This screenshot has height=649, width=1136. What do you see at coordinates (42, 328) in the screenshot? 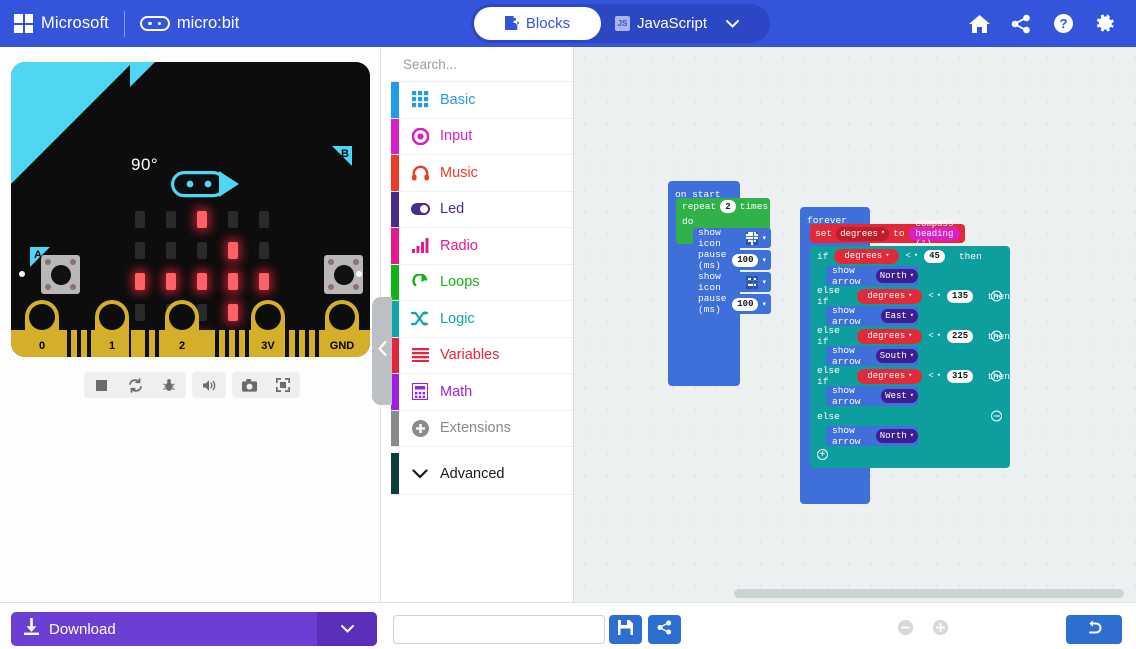
I see `edge-pin-0: 0` at bounding box center [42, 328].